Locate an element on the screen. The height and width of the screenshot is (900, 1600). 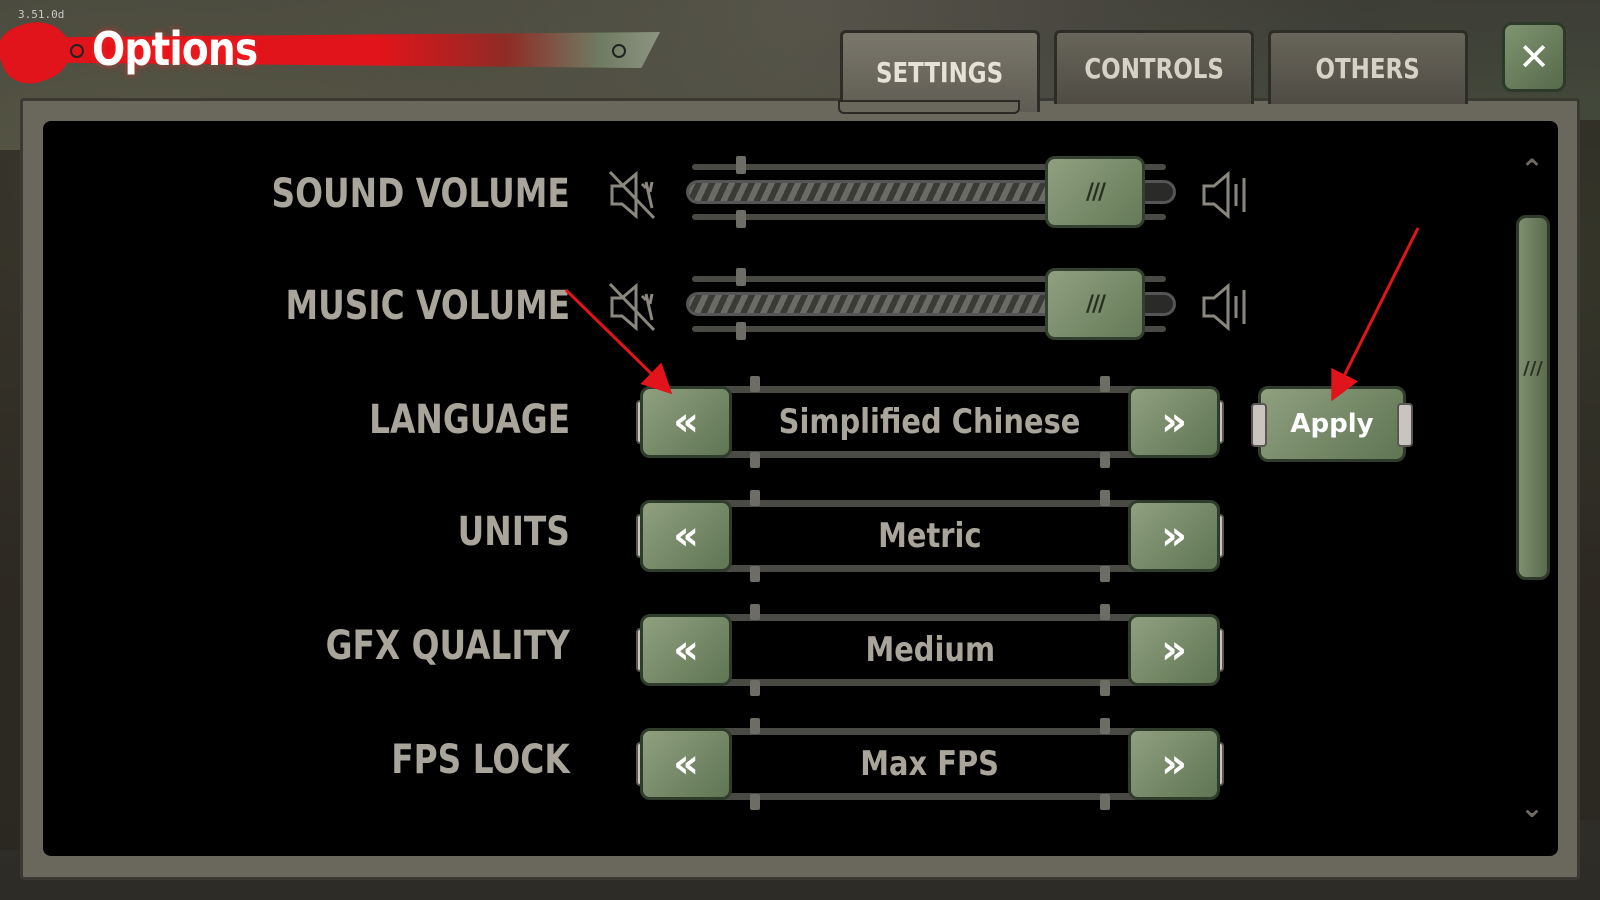
music-volume-thumb: /// is located at coordinates (1095, 304).